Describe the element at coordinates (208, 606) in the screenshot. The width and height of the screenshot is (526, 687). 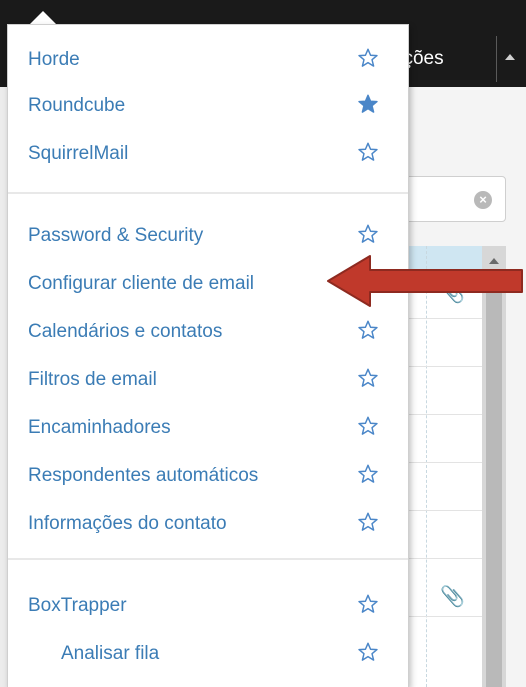
I see `menu-item-boxtrapper: BoxTrapper` at that location.